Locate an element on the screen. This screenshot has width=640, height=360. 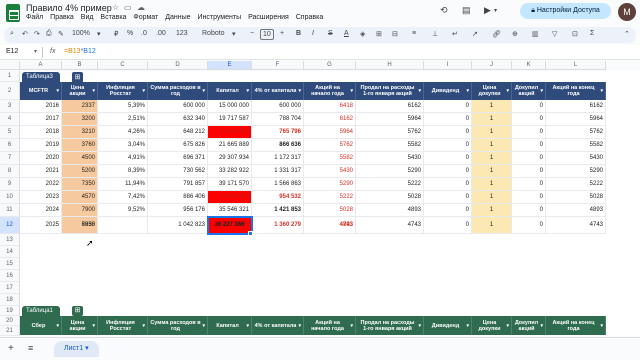
row-header-18: 18 is located at coordinates (10, 300).